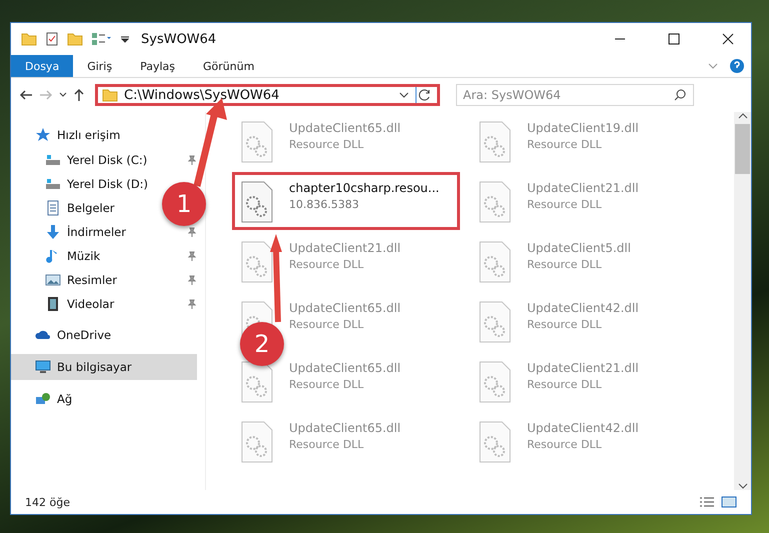  I want to click on file-detail: 10.836.5383, so click(324, 204).